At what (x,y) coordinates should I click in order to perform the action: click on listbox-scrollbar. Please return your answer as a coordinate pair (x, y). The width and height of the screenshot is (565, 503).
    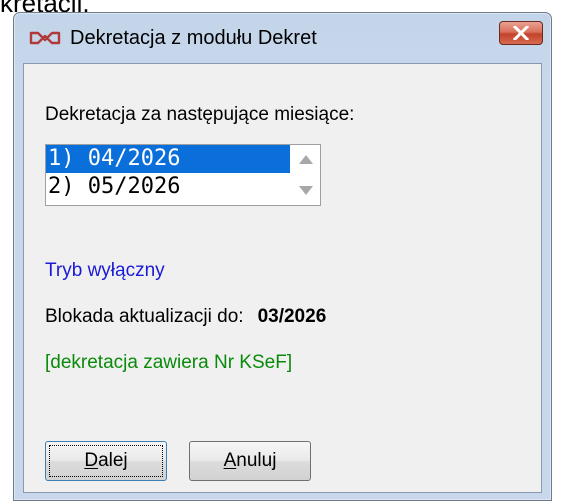
    Looking at the image, I should click on (306, 175).